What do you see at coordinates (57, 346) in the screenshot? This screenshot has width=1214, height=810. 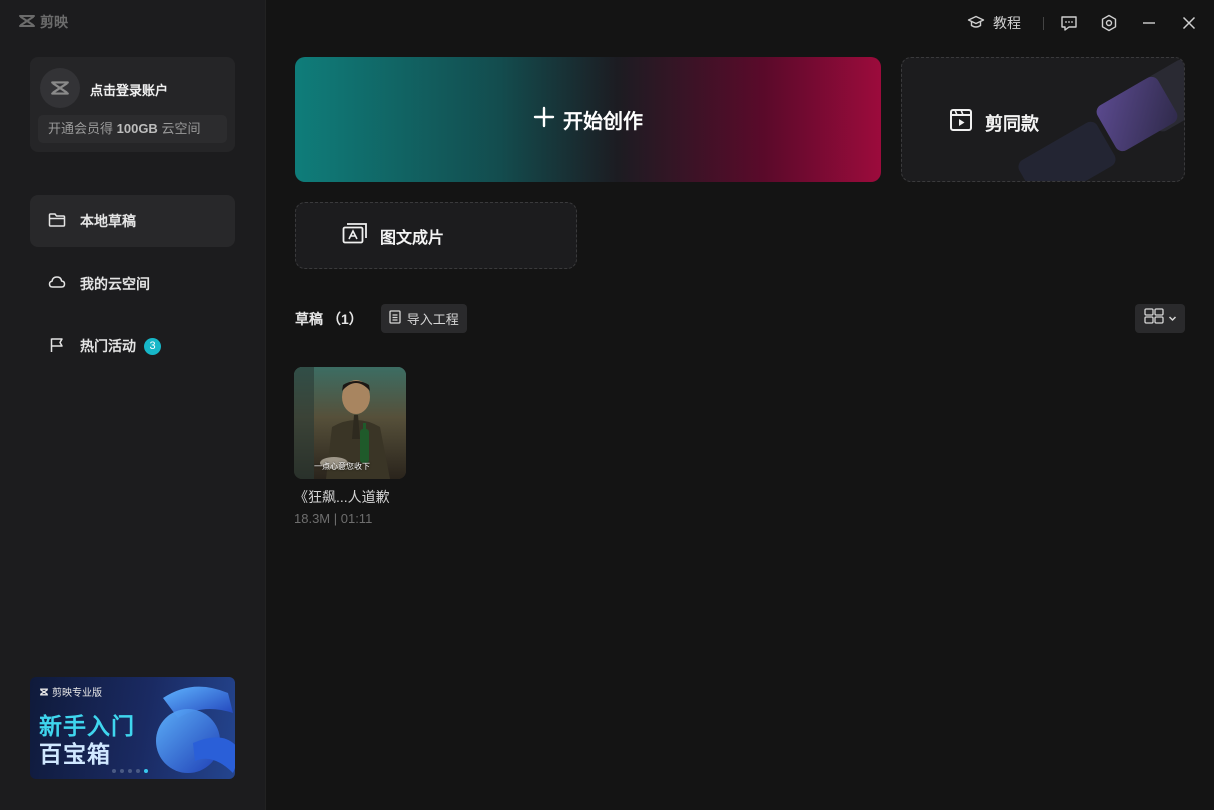 I see `flag-icon` at bounding box center [57, 346].